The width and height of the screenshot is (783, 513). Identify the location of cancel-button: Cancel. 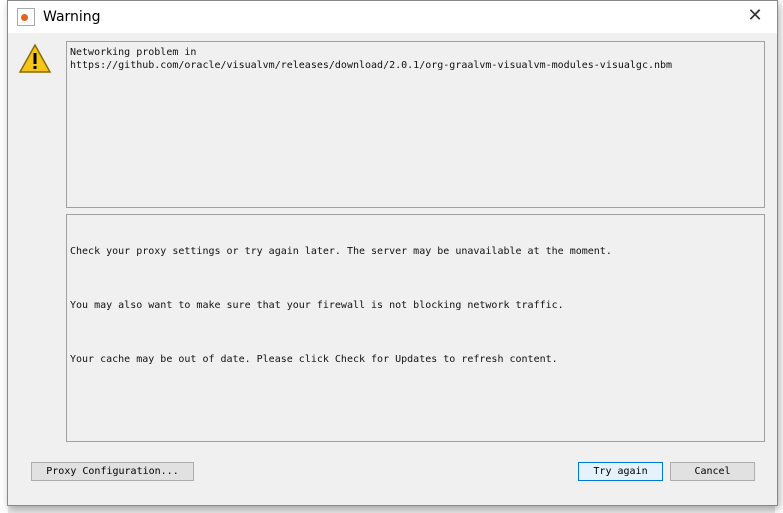
(712, 471).